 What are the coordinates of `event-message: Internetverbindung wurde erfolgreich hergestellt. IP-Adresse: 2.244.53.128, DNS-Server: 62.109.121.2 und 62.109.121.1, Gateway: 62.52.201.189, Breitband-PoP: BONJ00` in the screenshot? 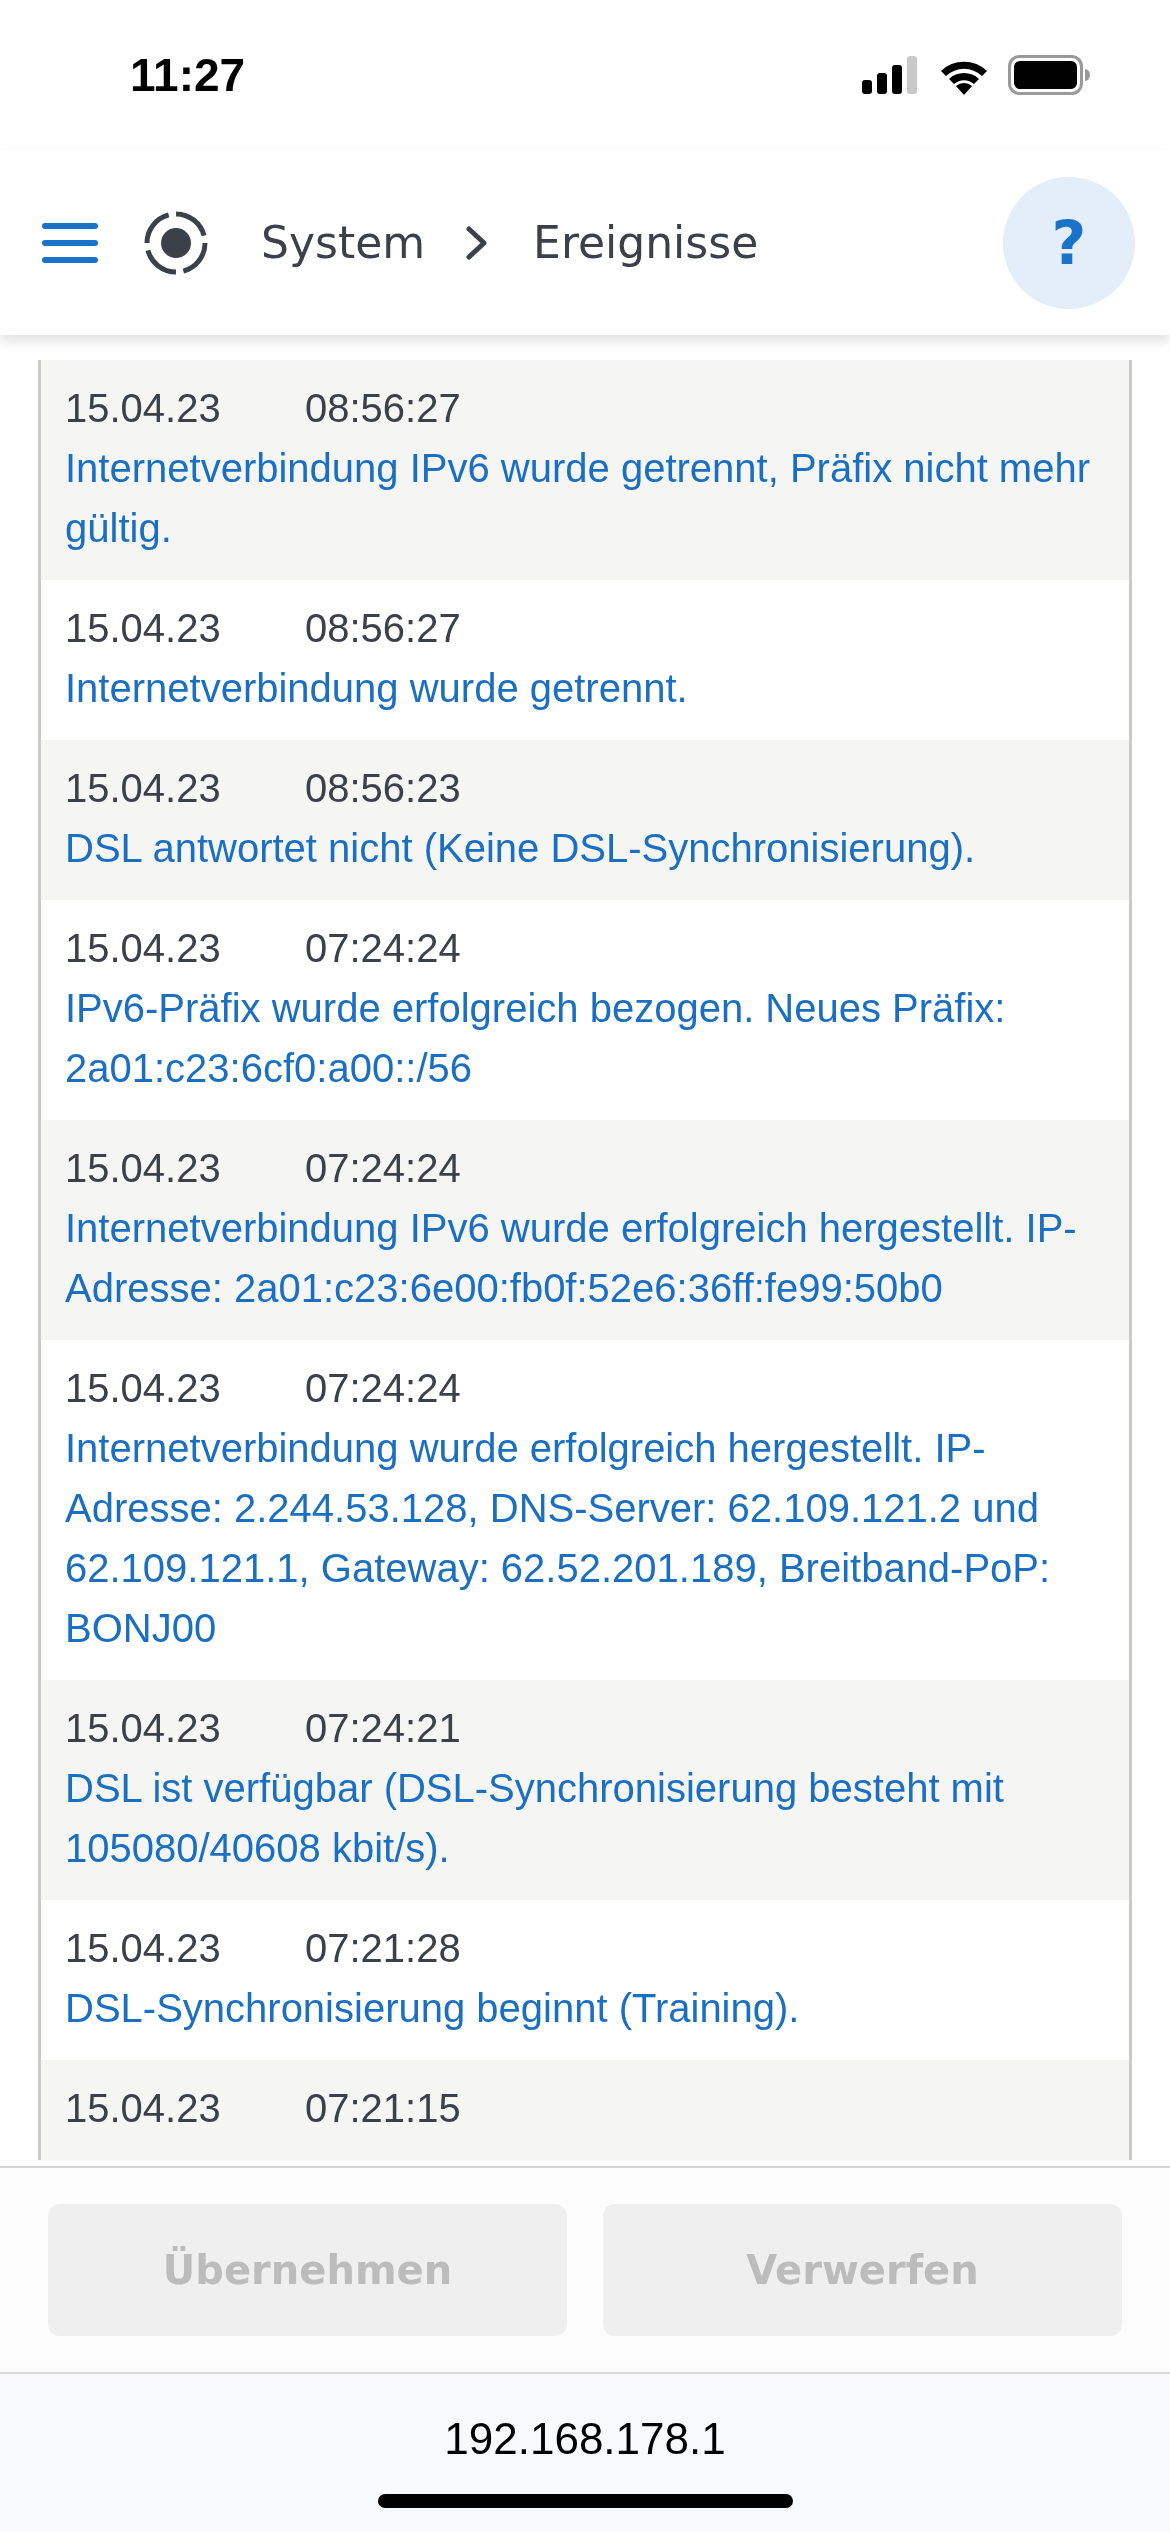 It's located at (558, 1538).